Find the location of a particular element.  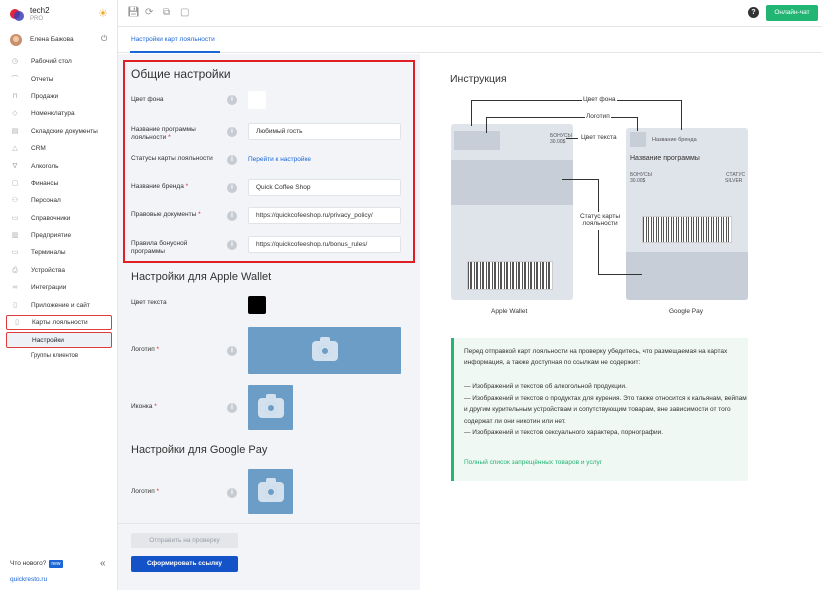

brand-name-label: Название бренда * is located at coordinates (160, 186).